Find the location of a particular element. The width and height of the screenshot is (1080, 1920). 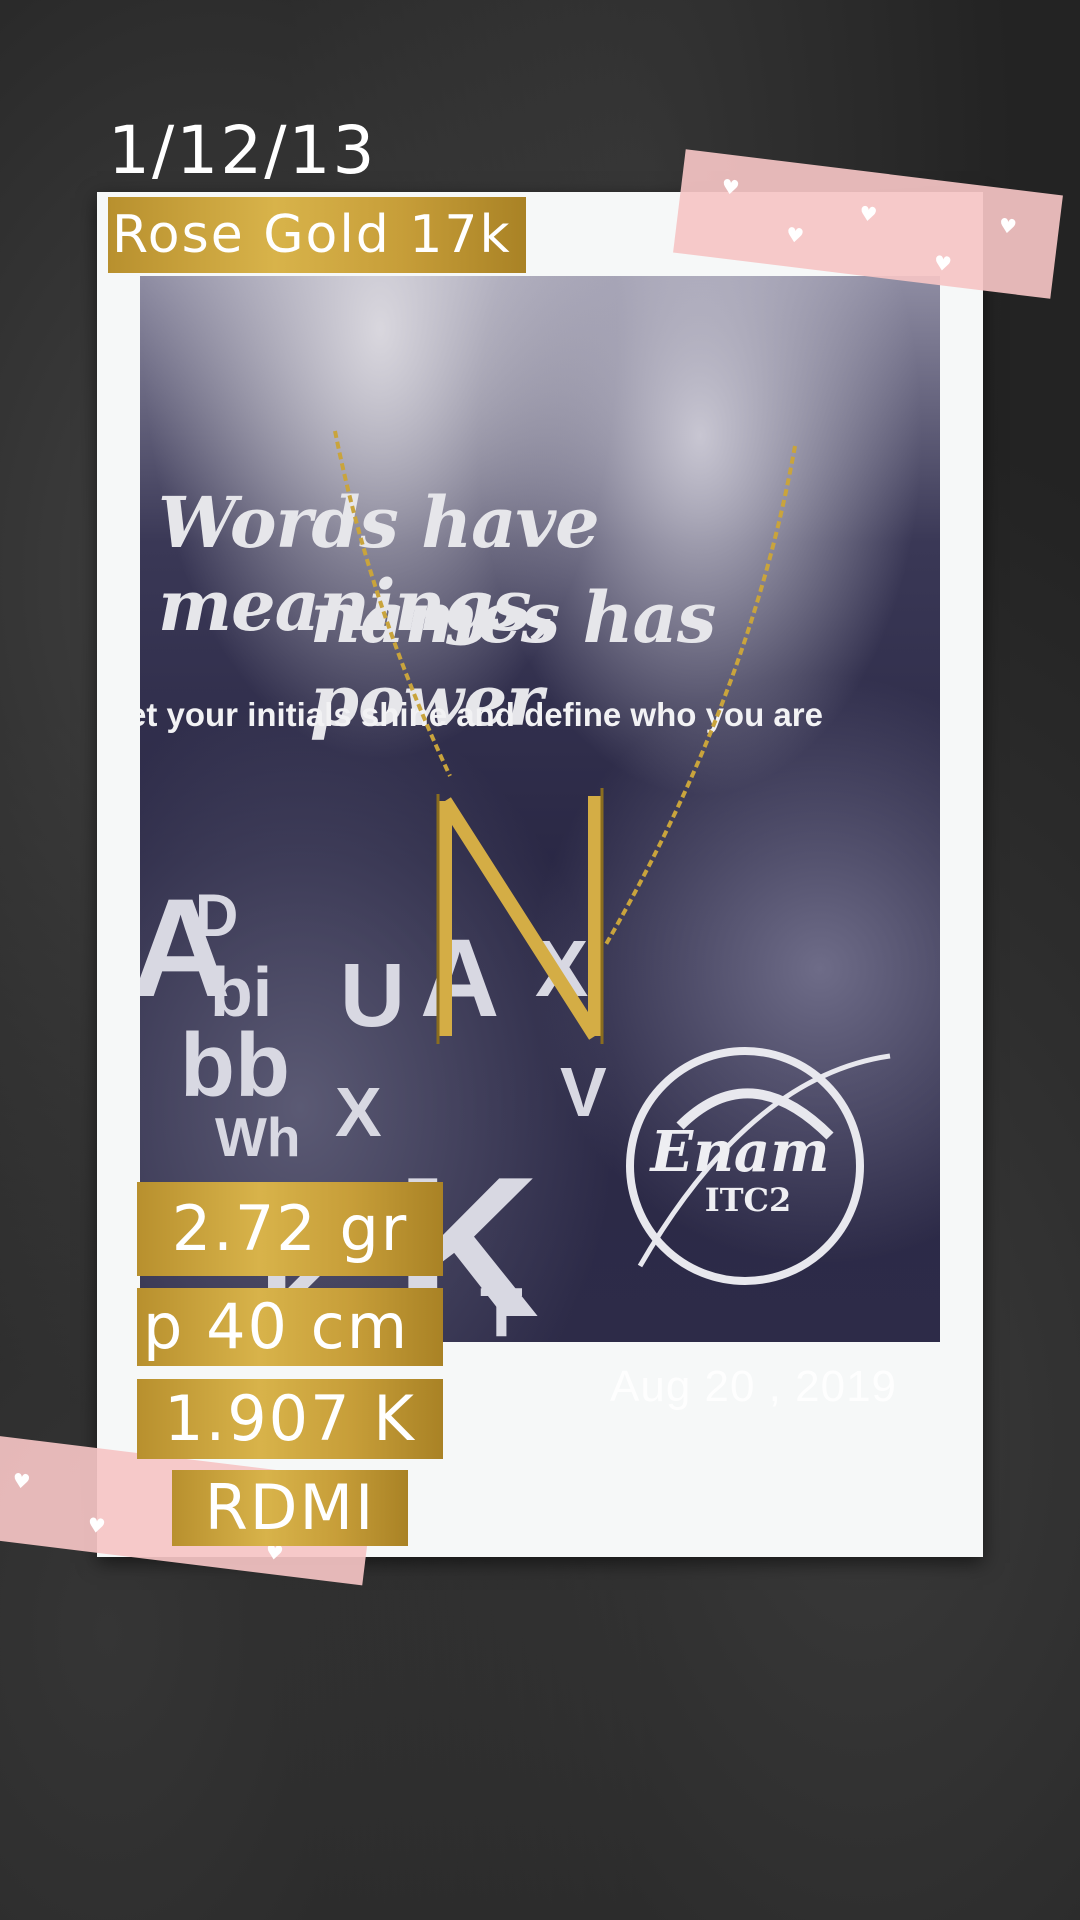

material-label: Rose Gold 17k is located at coordinates (317, 235).